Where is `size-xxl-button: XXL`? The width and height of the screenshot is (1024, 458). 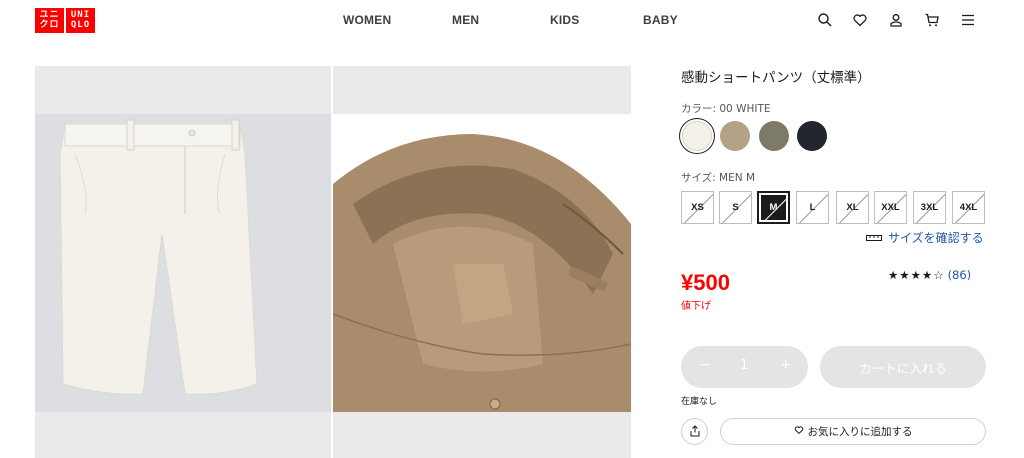
size-xxl-button: XXL is located at coordinates (890, 207).